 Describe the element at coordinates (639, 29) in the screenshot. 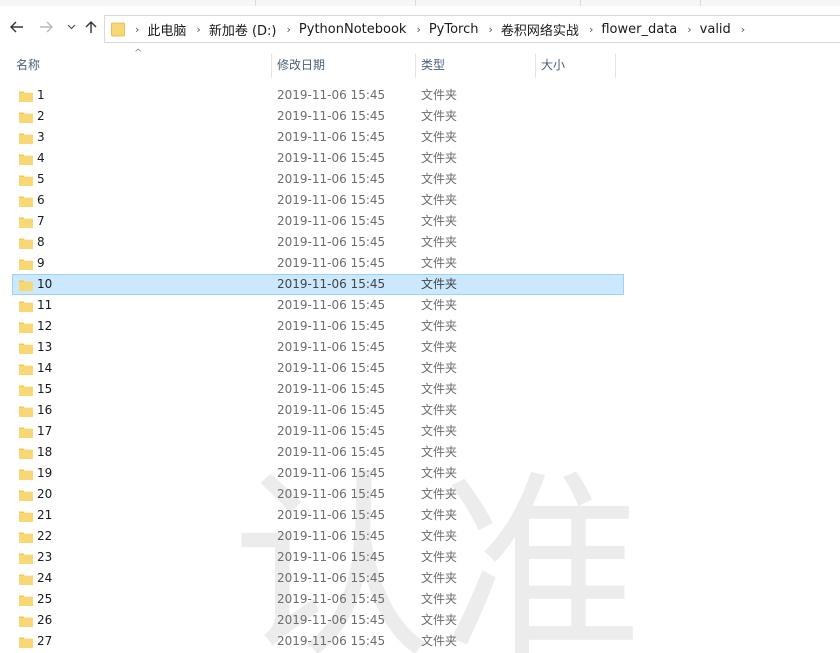

I see `breadcrumb-item: flower_data` at that location.